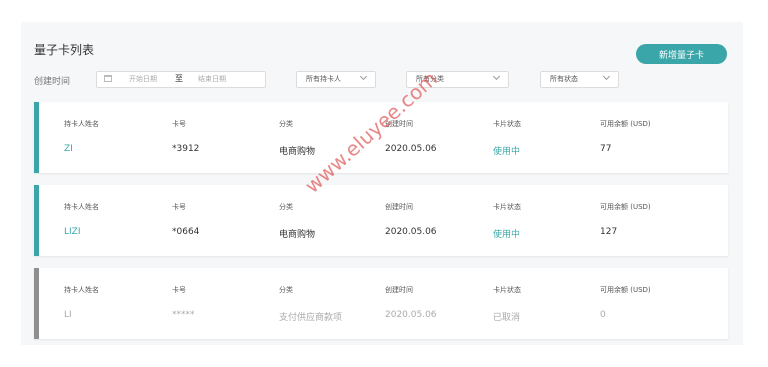  What do you see at coordinates (606, 149) in the screenshot?
I see `card-balance: 77` at bounding box center [606, 149].